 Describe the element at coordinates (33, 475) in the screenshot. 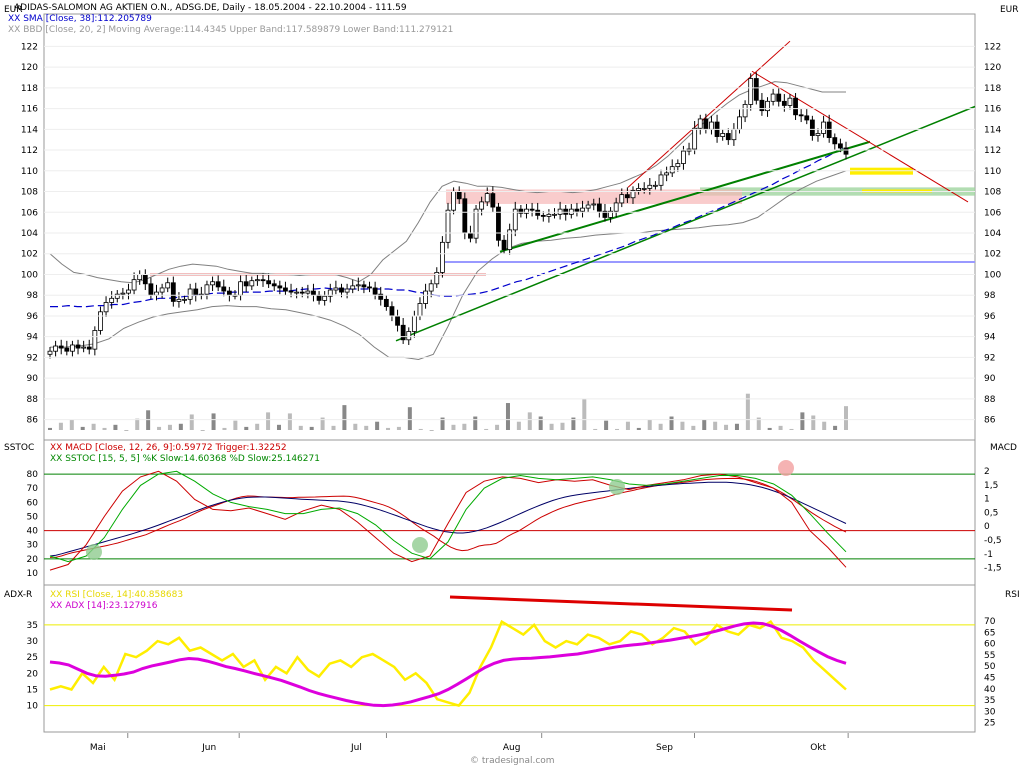

I see `sstoc-tick-left: 80` at that location.